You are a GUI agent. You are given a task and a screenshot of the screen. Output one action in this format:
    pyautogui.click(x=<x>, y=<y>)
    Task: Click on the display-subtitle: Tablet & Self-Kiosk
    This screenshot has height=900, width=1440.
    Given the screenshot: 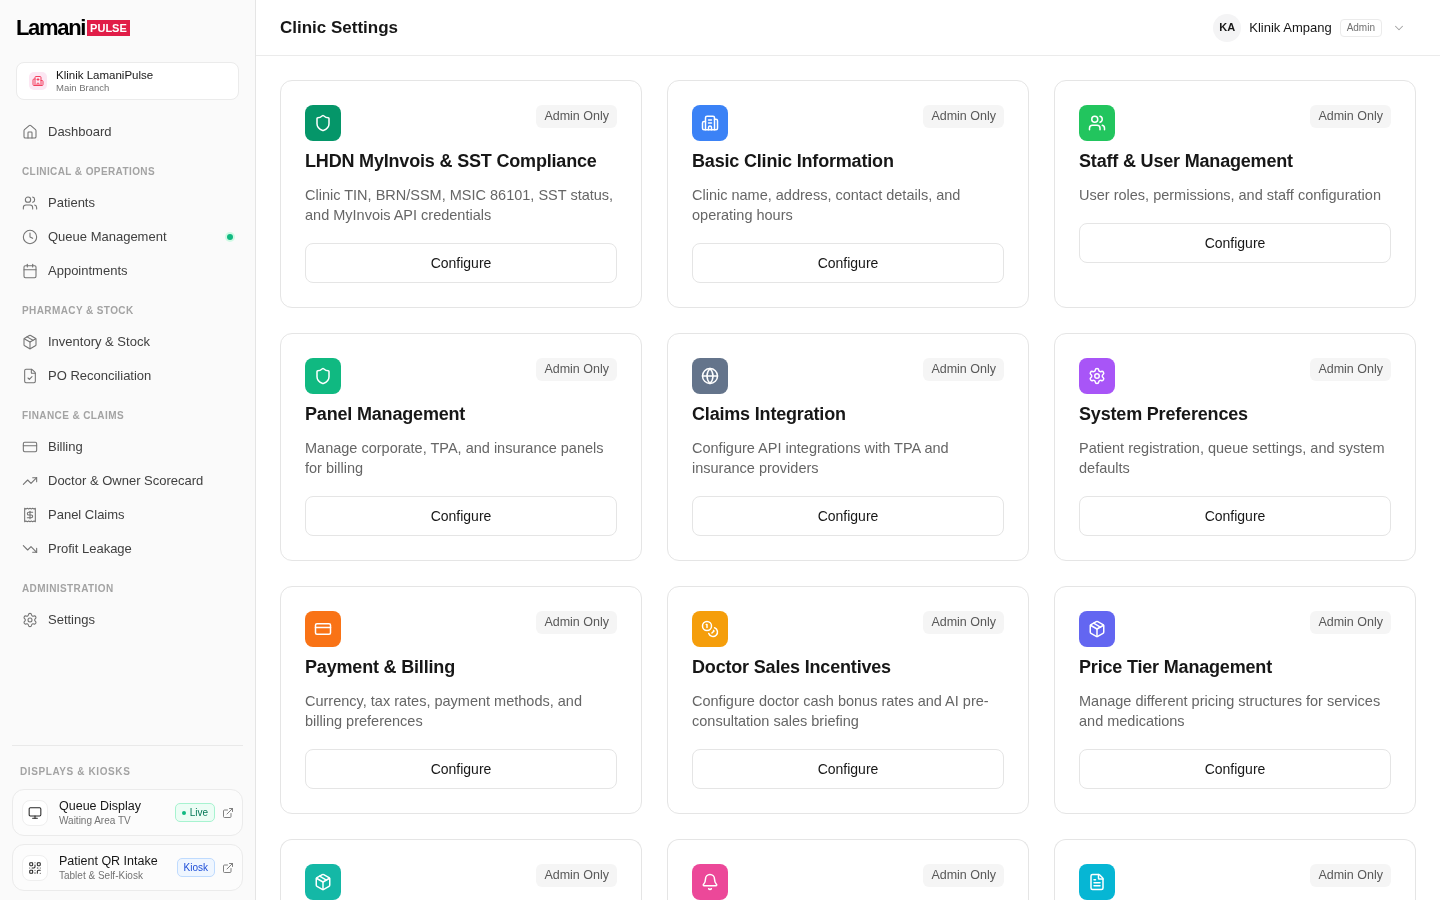 What is the action you would take?
    pyautogui.click(x=101, y=875)
    